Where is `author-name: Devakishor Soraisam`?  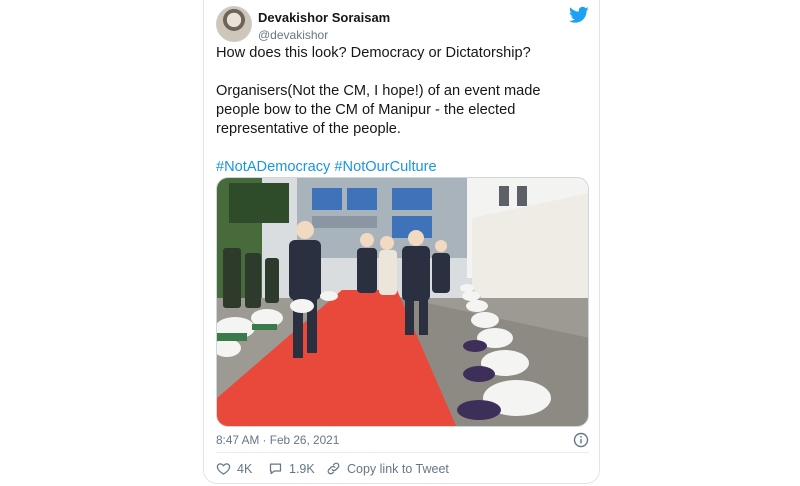 author-name: Devakishor Soraisam is located at coordinates (324, 17).